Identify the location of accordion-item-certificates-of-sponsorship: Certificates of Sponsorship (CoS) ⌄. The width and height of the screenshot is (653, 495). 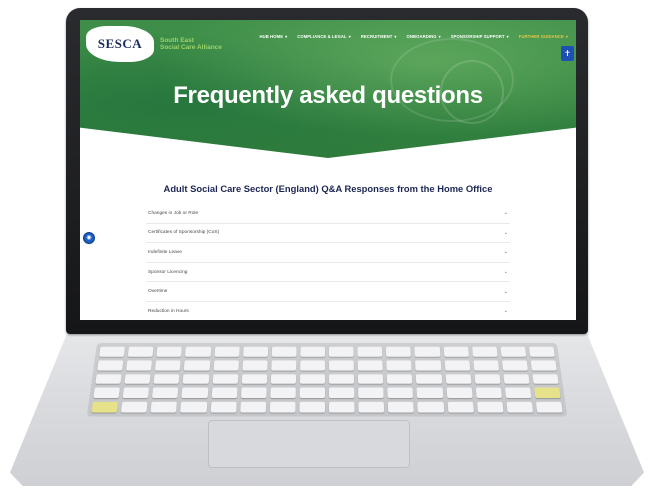
(328, 234).